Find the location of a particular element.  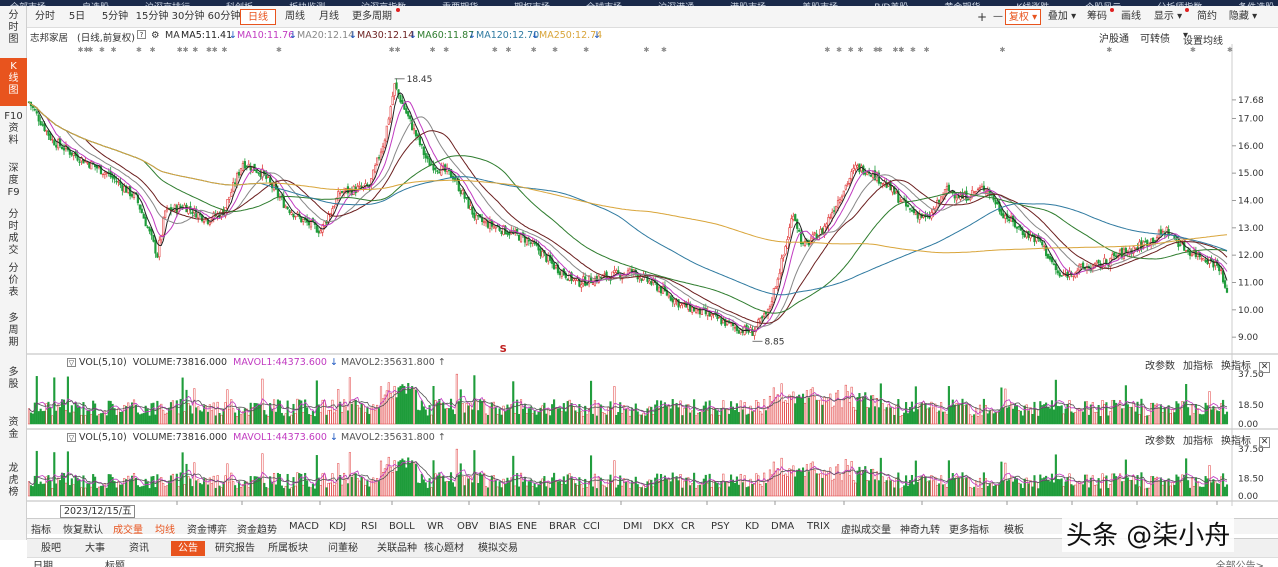

period-monthly: 月线 is located at coordinates (329, 17).